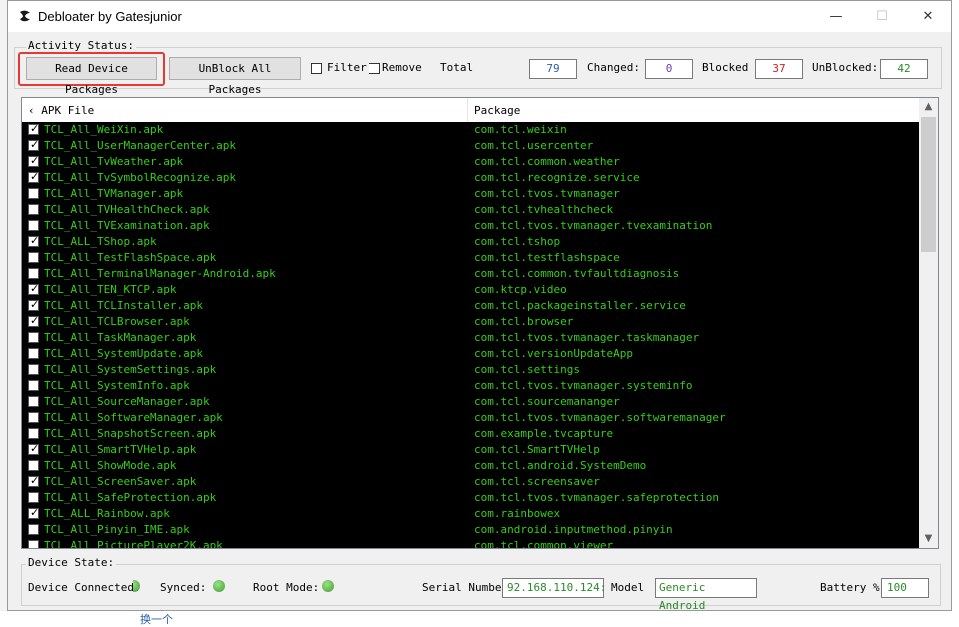 The image size is (959, 627). Describe the element at coordinates (347, 67) in the screenshot. I see `filter-label: Filter` at that location.